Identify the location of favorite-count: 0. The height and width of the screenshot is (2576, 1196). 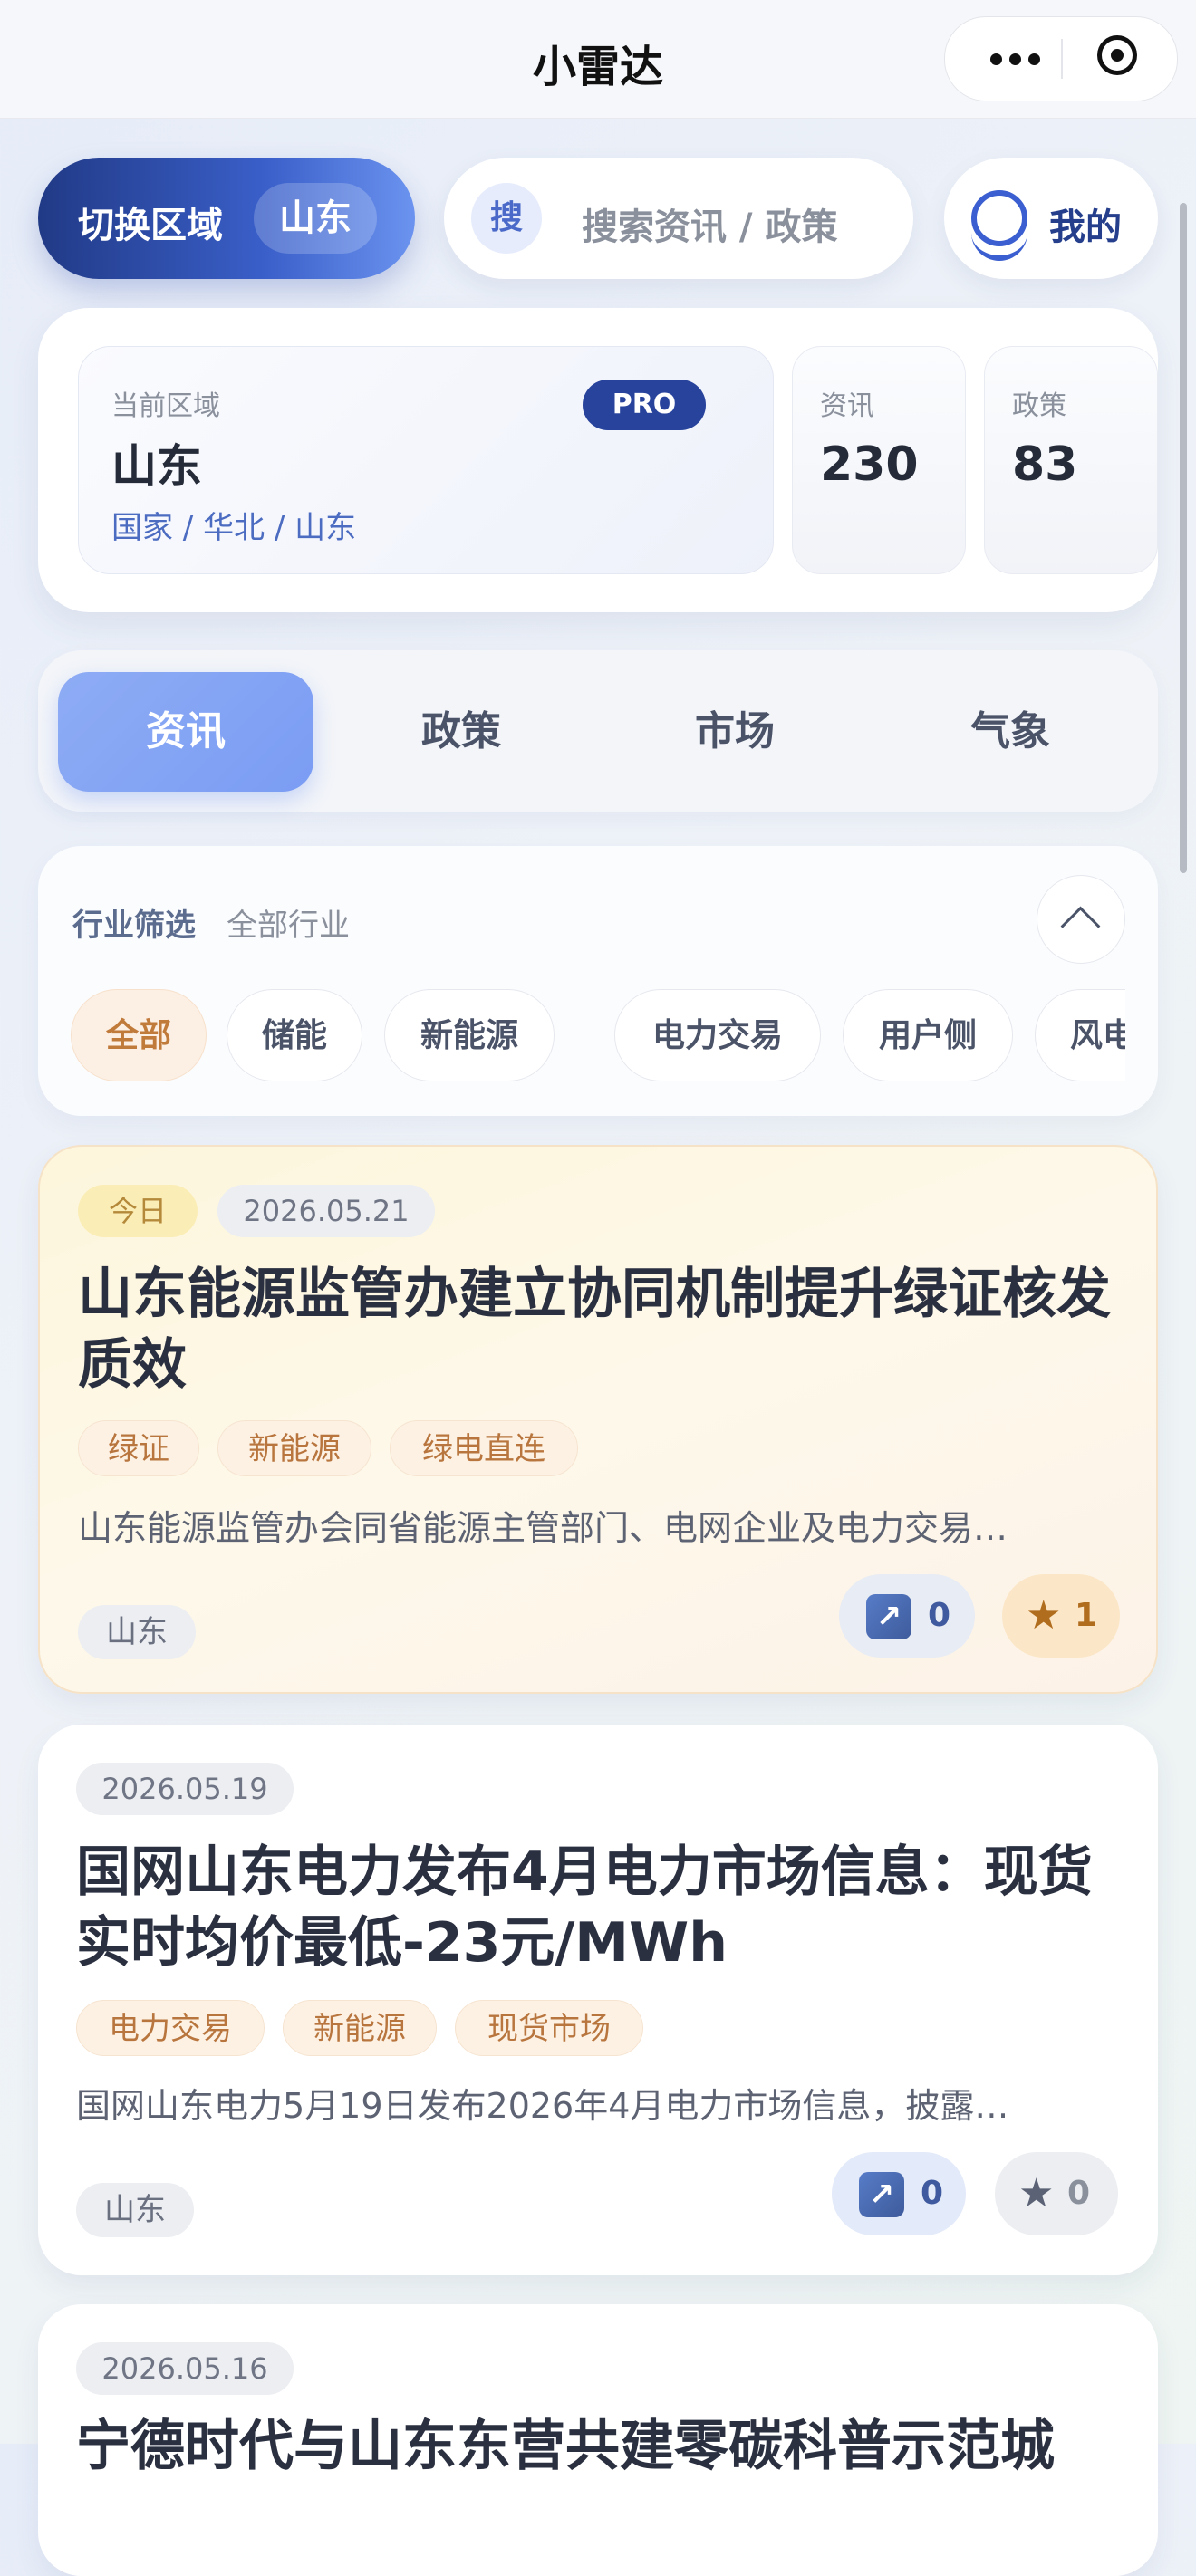
(1079, 2193).